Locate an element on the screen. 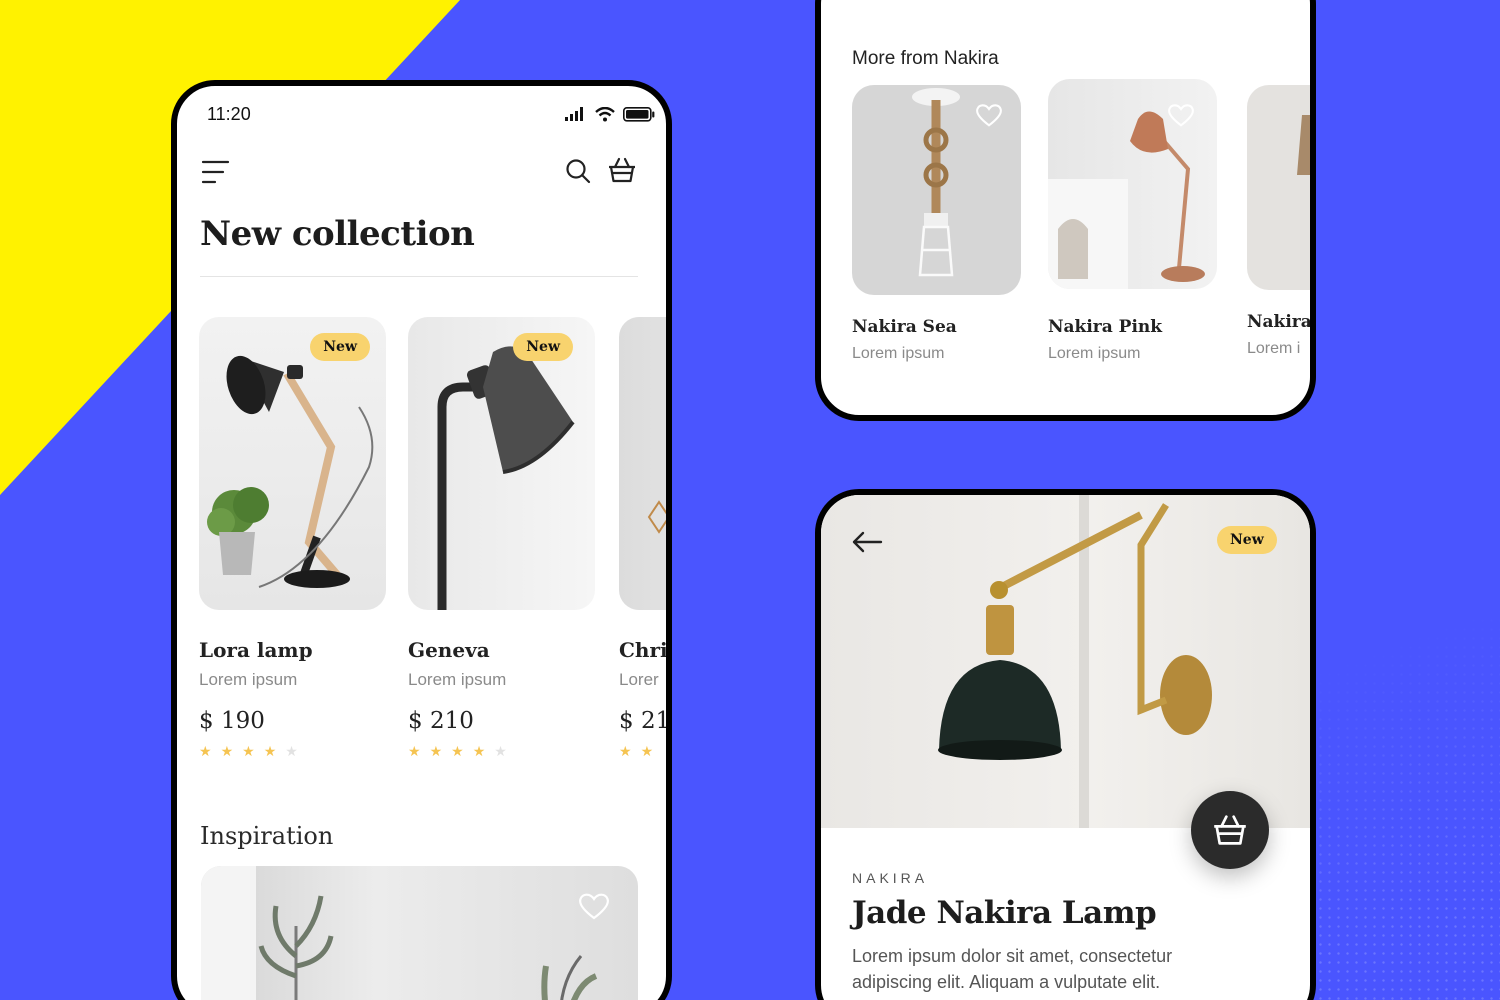  brand-label: NAKIRA is located at coordinates (890, 878).